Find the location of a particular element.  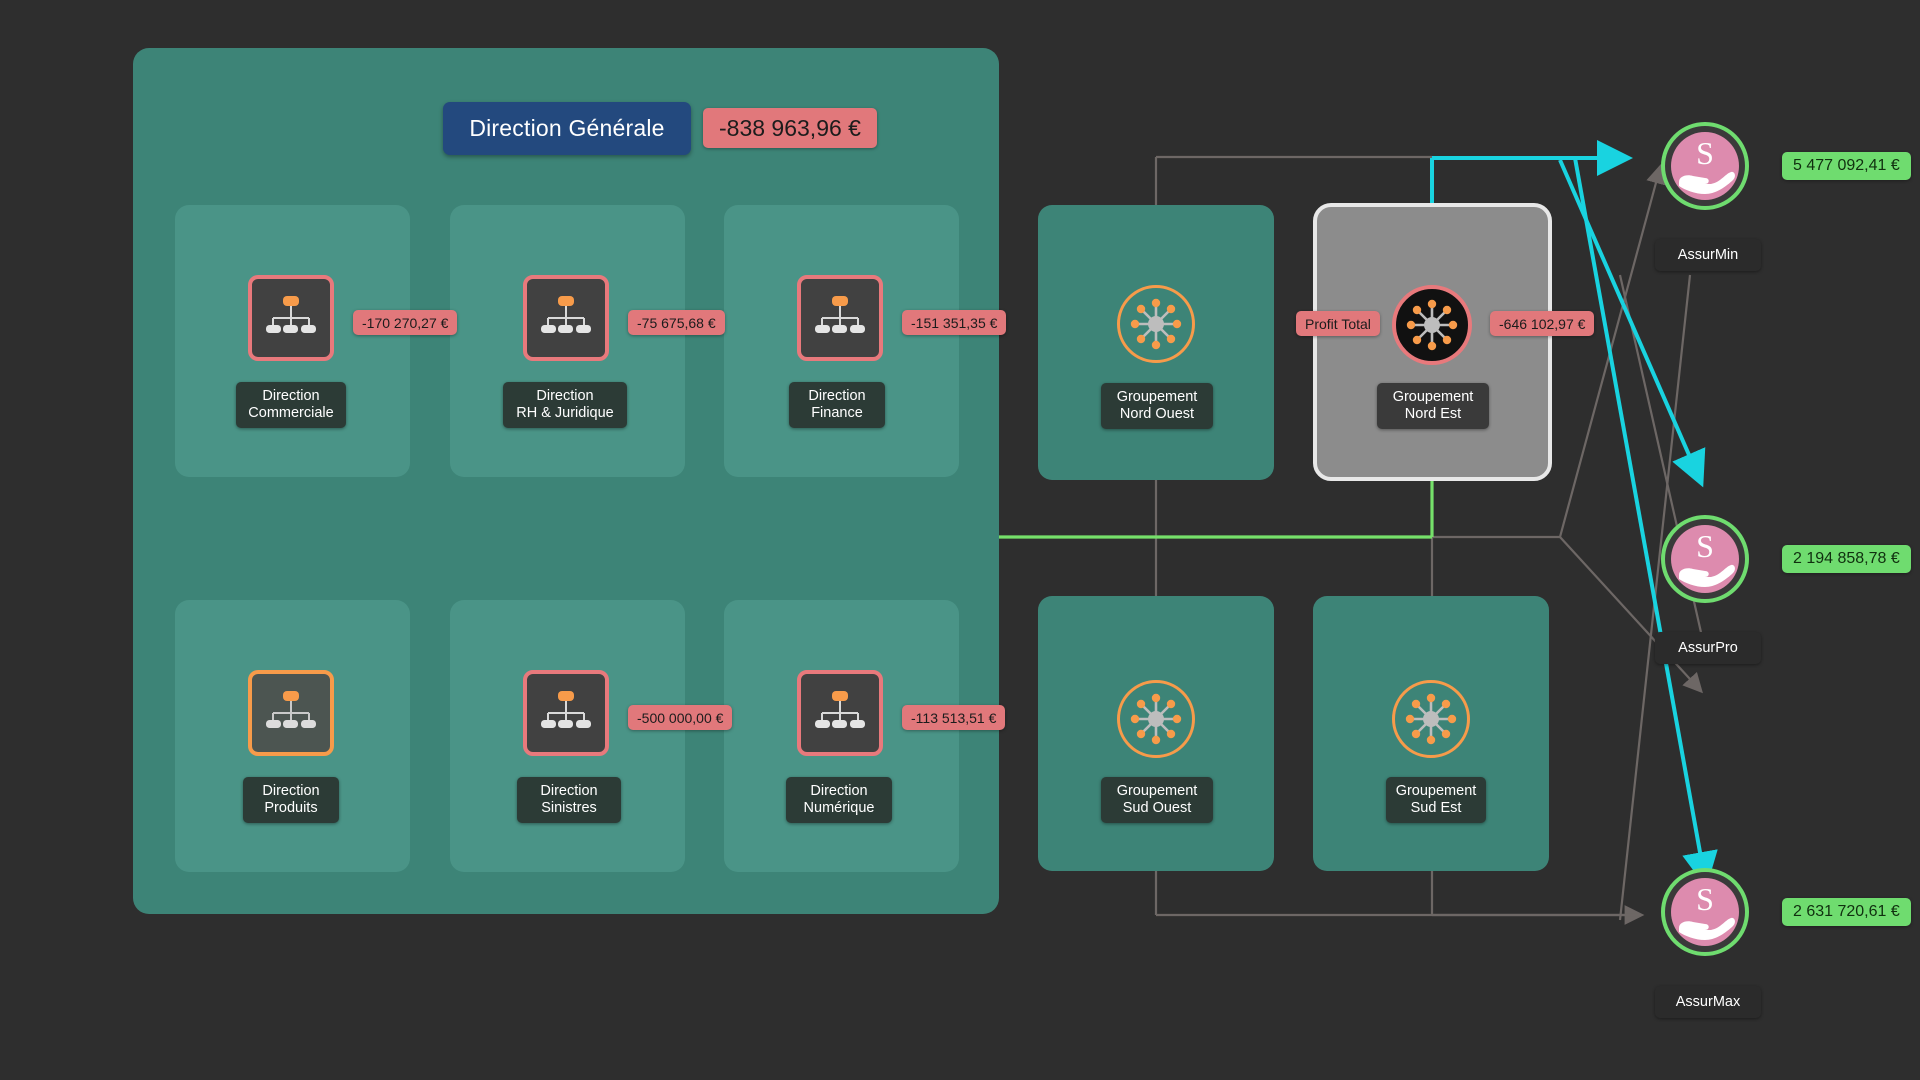

region-icon-nord-est is located at coordinates (1432, 325).